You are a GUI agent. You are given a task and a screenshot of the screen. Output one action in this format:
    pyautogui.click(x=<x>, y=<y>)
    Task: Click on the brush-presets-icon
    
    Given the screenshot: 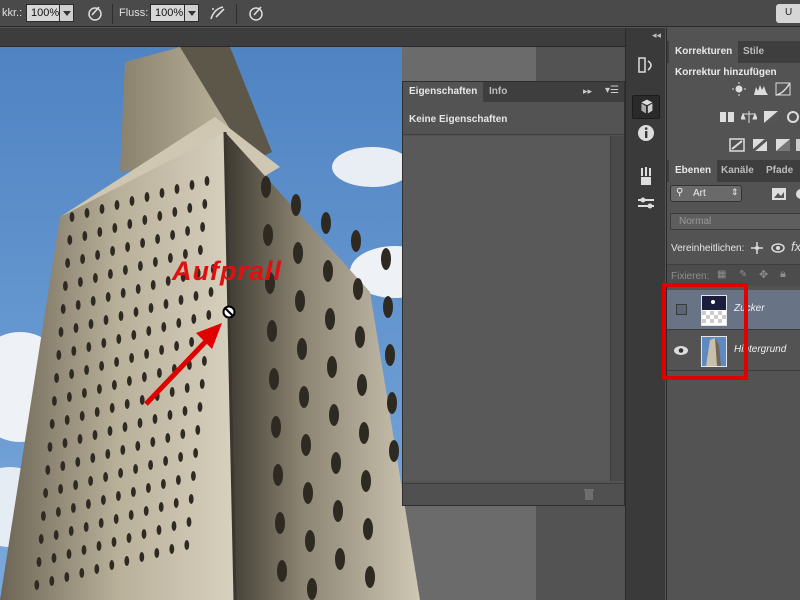 What is the action you would take?
    pyautogui.click(x=646, y=176)
    